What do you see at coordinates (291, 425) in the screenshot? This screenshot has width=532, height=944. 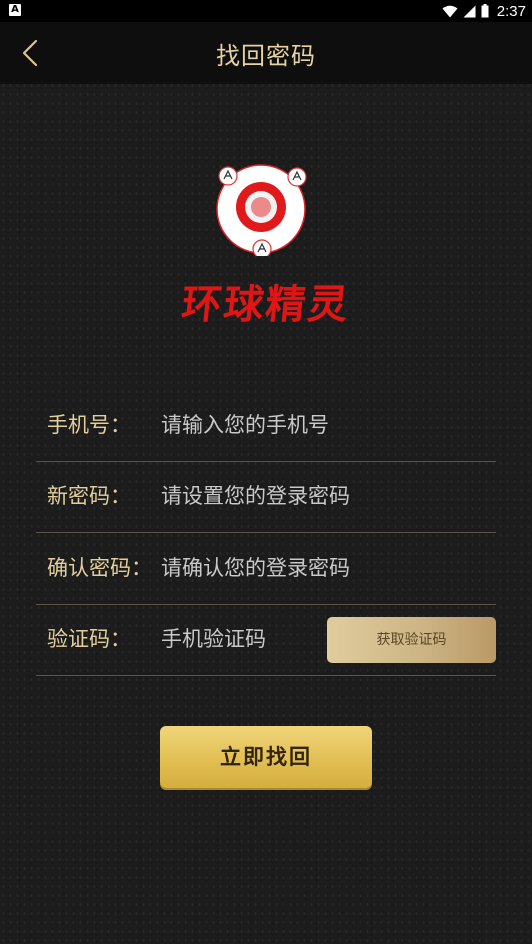 I see `phone-input` at bounding box center [291, 425].